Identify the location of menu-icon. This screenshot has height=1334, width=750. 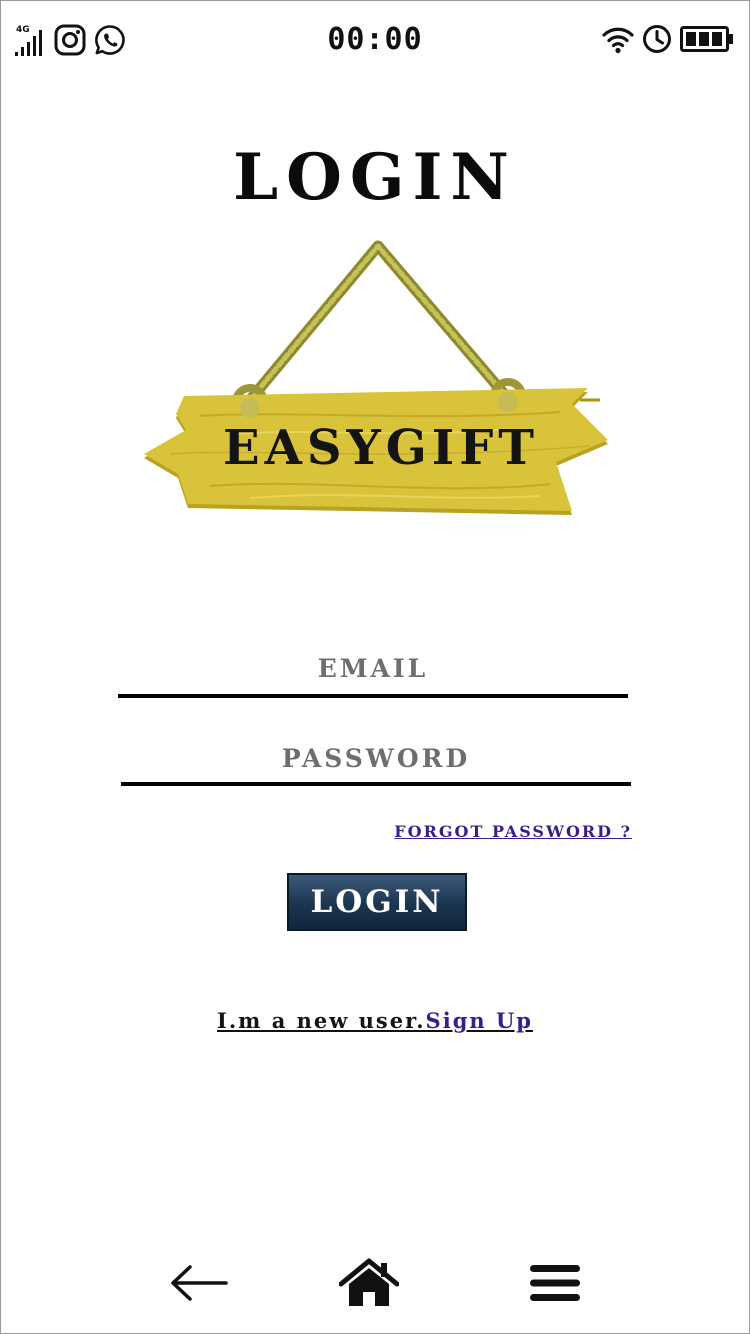
(555, 1283).